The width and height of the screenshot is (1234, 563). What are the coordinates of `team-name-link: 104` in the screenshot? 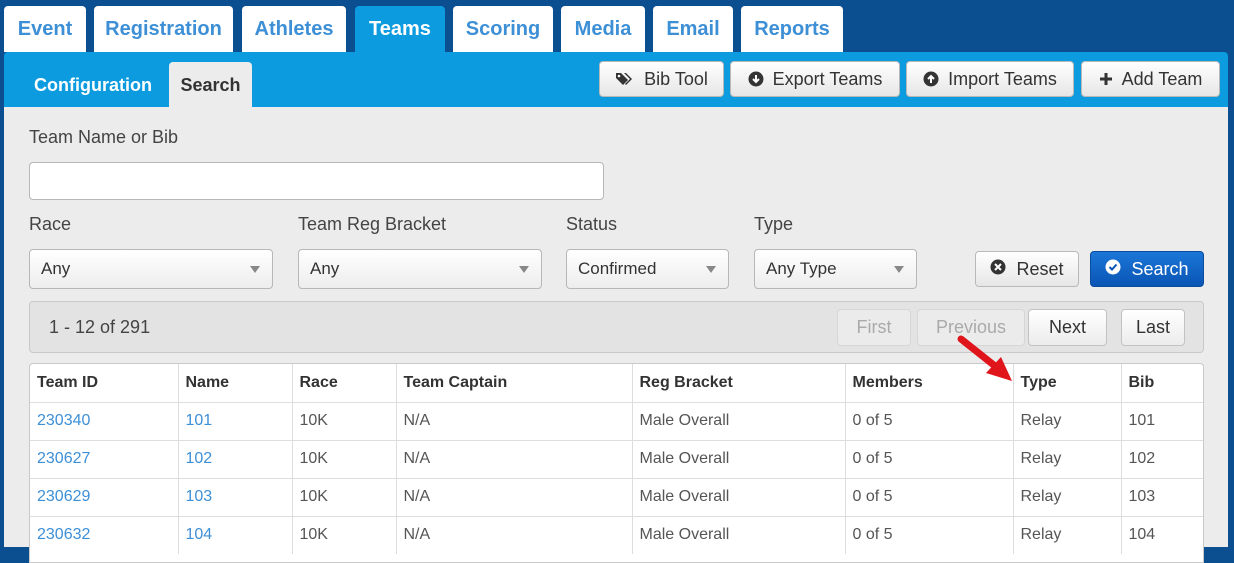 It's located at (235, 534).